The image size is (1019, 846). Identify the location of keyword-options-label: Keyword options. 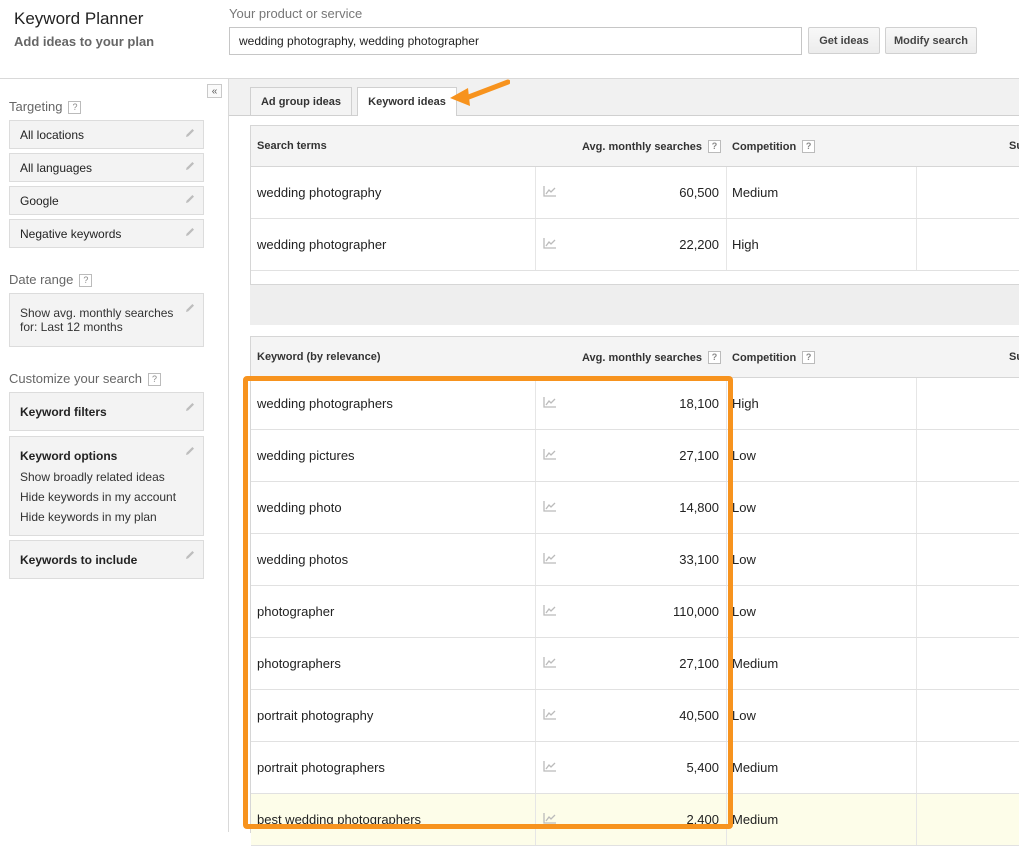
(69, 456).